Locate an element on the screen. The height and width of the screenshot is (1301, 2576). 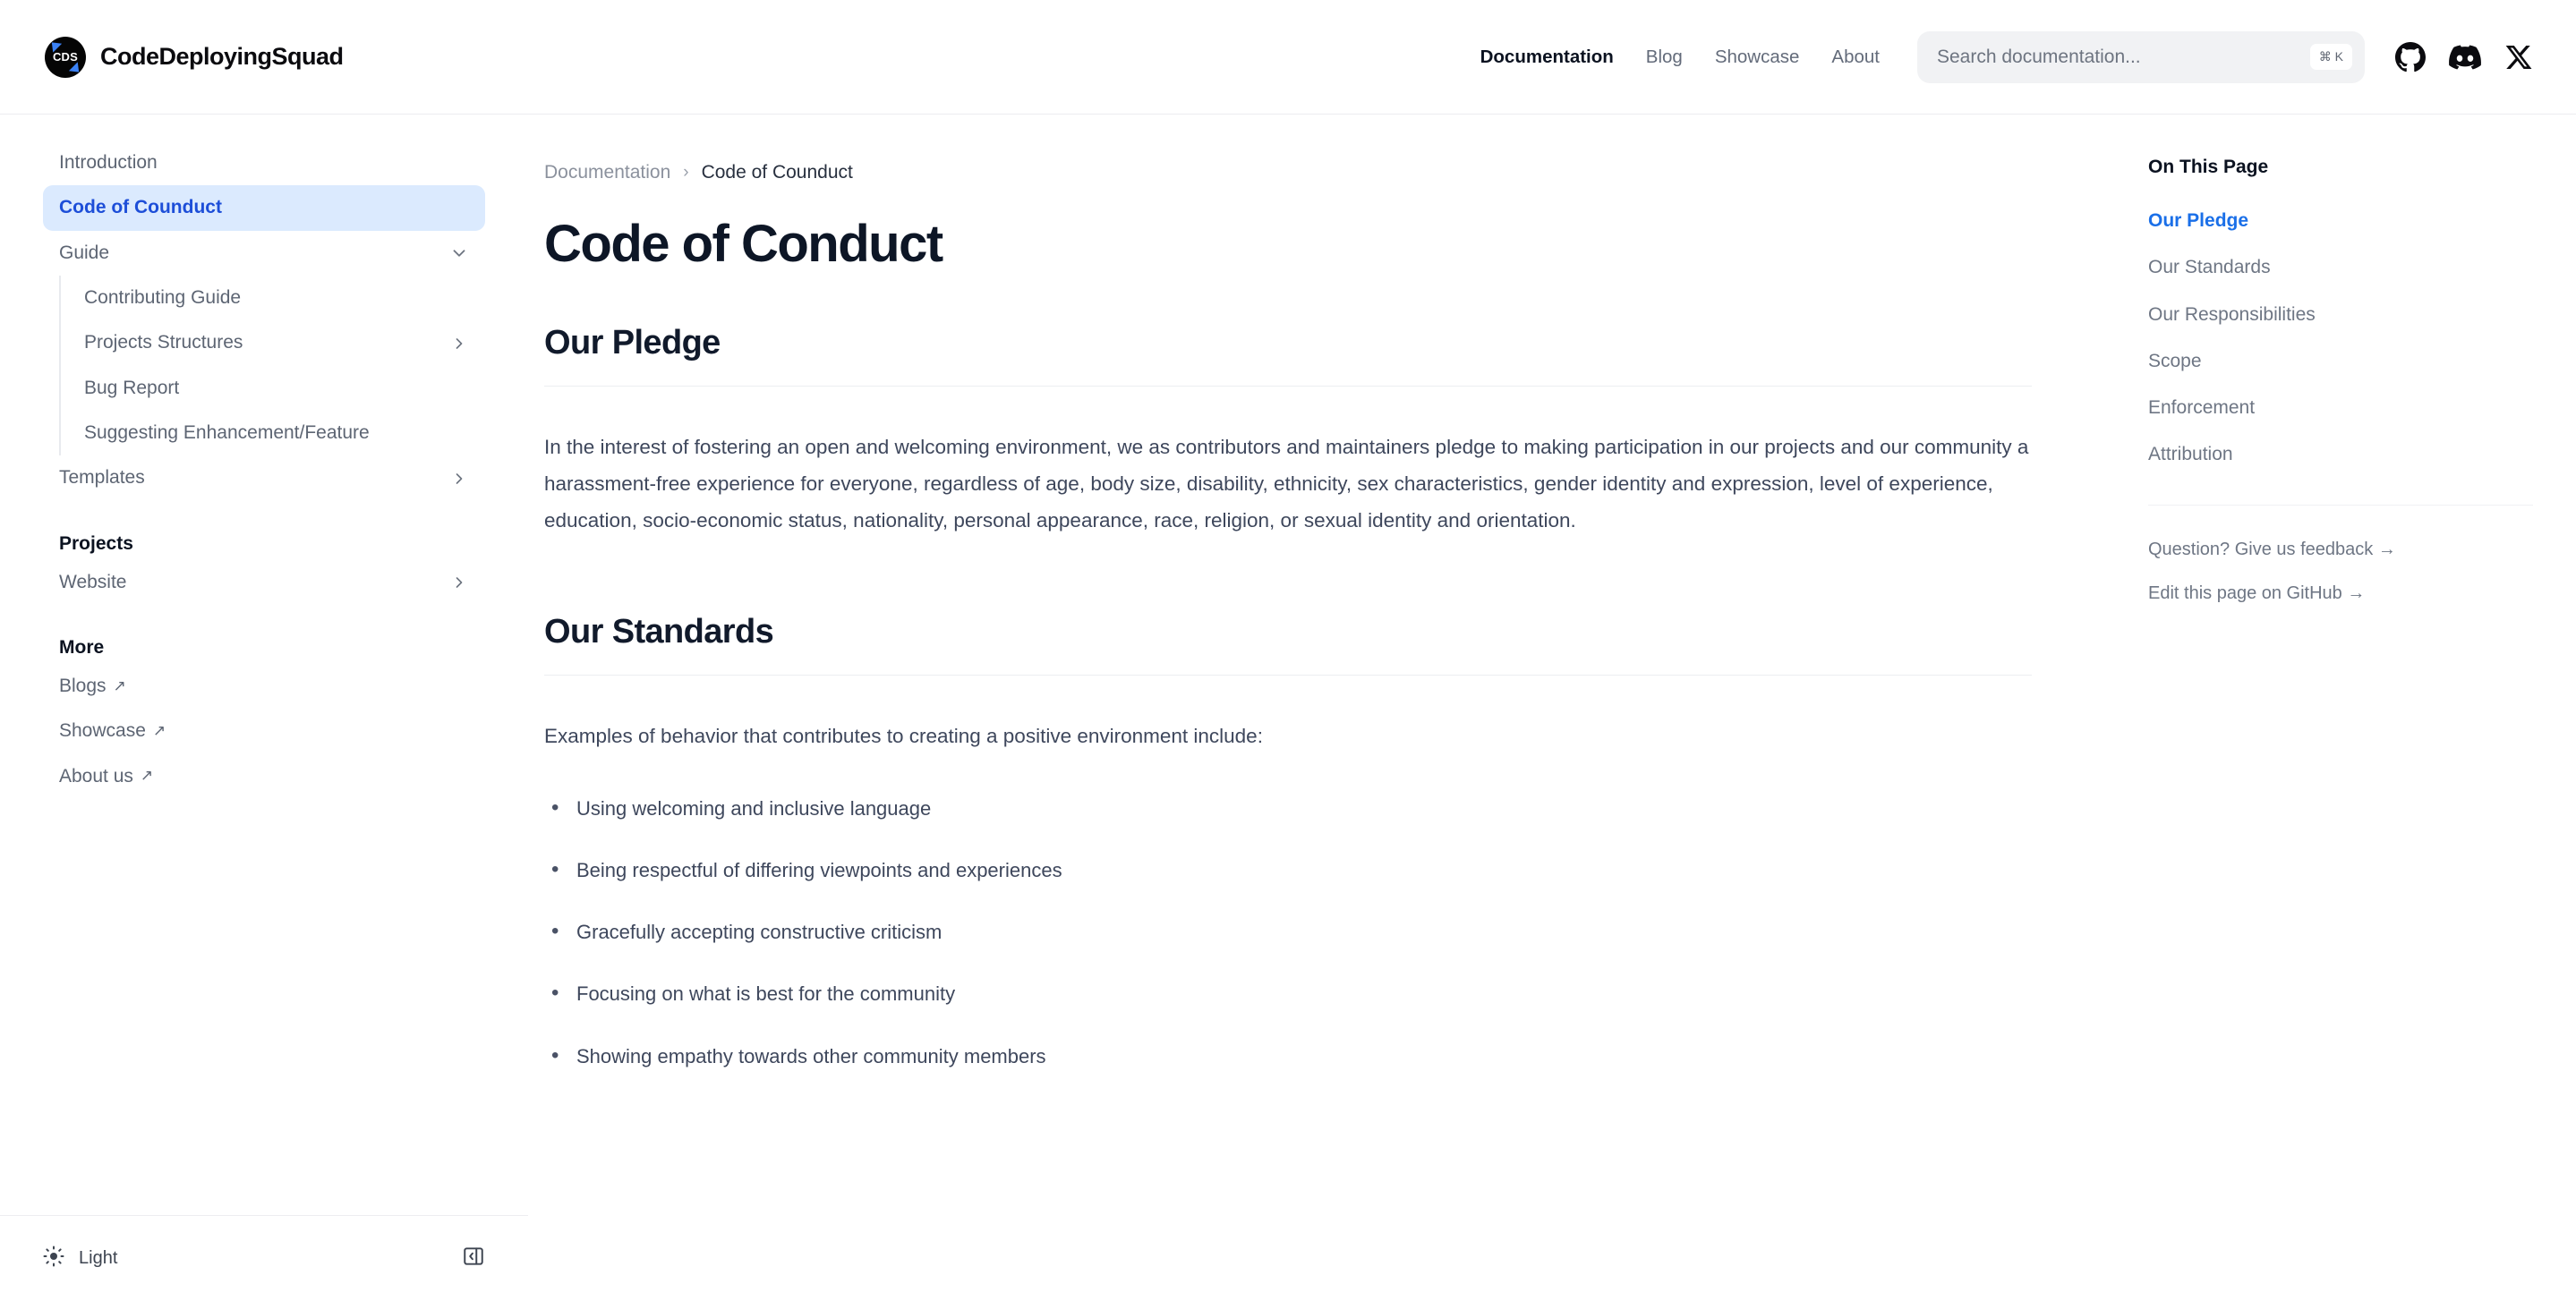
sidebar-item-showcase: Showcase ↗ is located at coordinates (264, 731).